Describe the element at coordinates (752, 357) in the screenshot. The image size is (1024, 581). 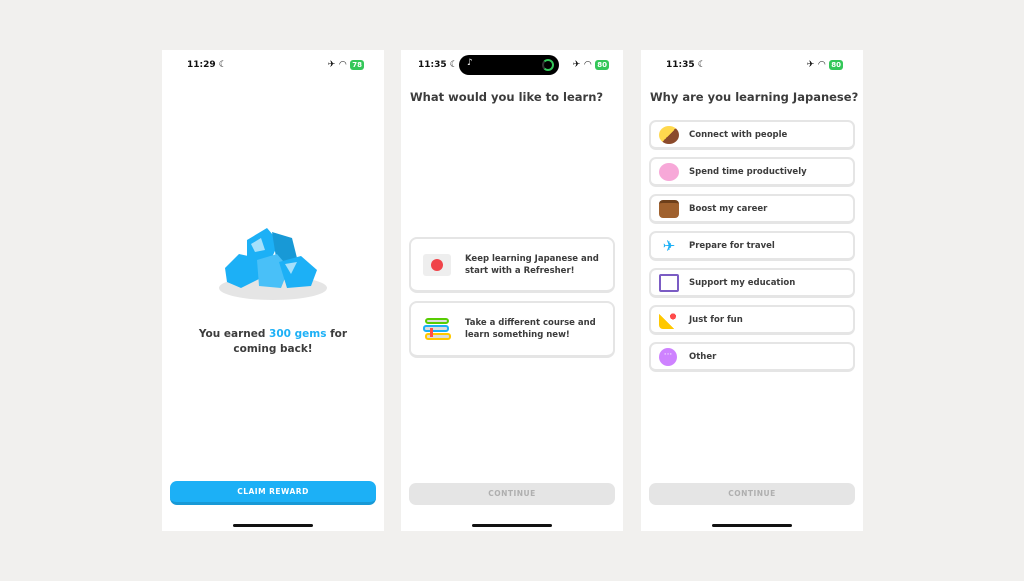
I see `option-other: ··· Other` at that location.